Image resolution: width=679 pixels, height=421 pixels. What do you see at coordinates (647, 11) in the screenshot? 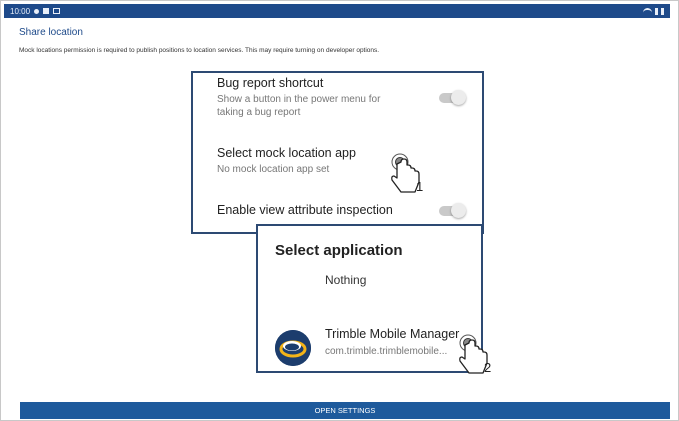
I see `wifi-icon` at bounding box center [647, 11].